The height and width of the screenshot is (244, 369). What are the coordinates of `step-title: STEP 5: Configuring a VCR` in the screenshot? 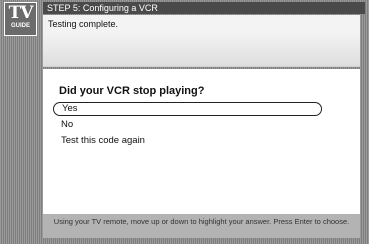 It's located at (204, 8).